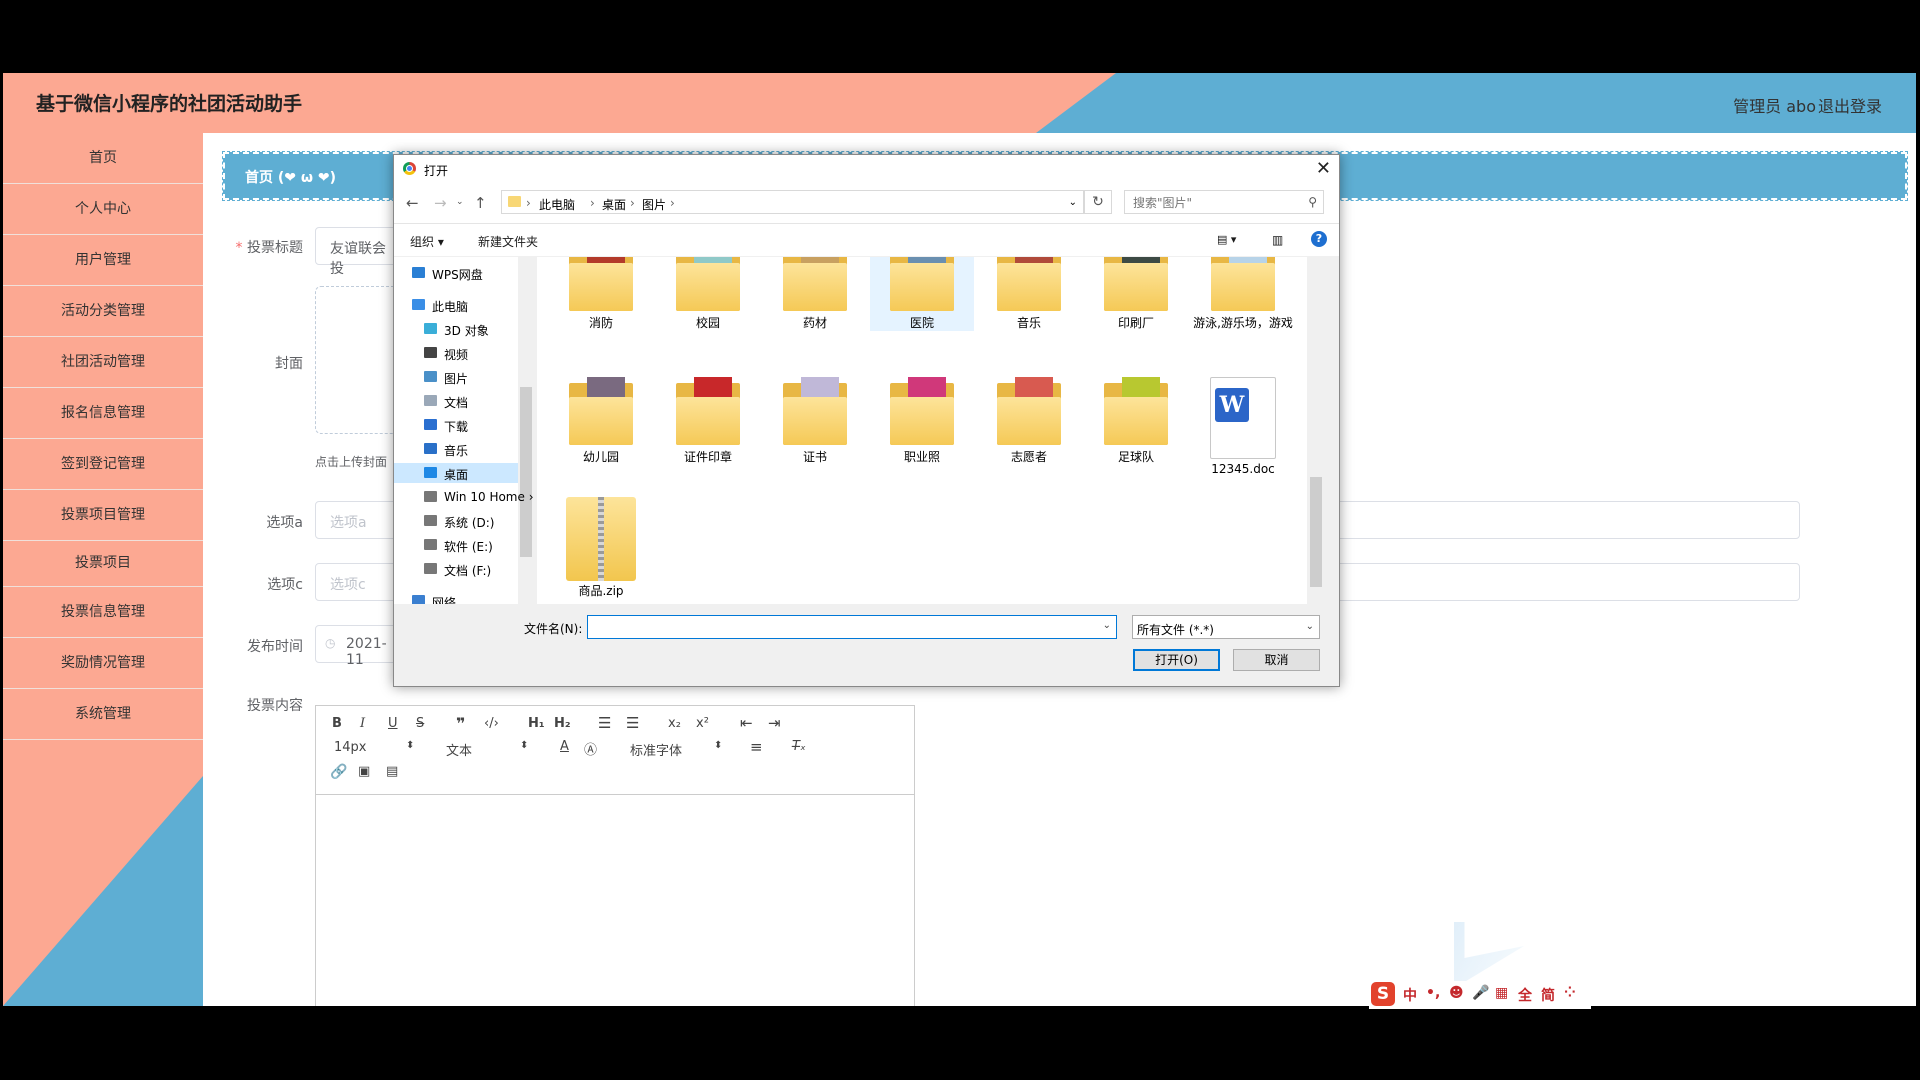  I want to click on ordered-list-icon: ☰, so click(604, 723).